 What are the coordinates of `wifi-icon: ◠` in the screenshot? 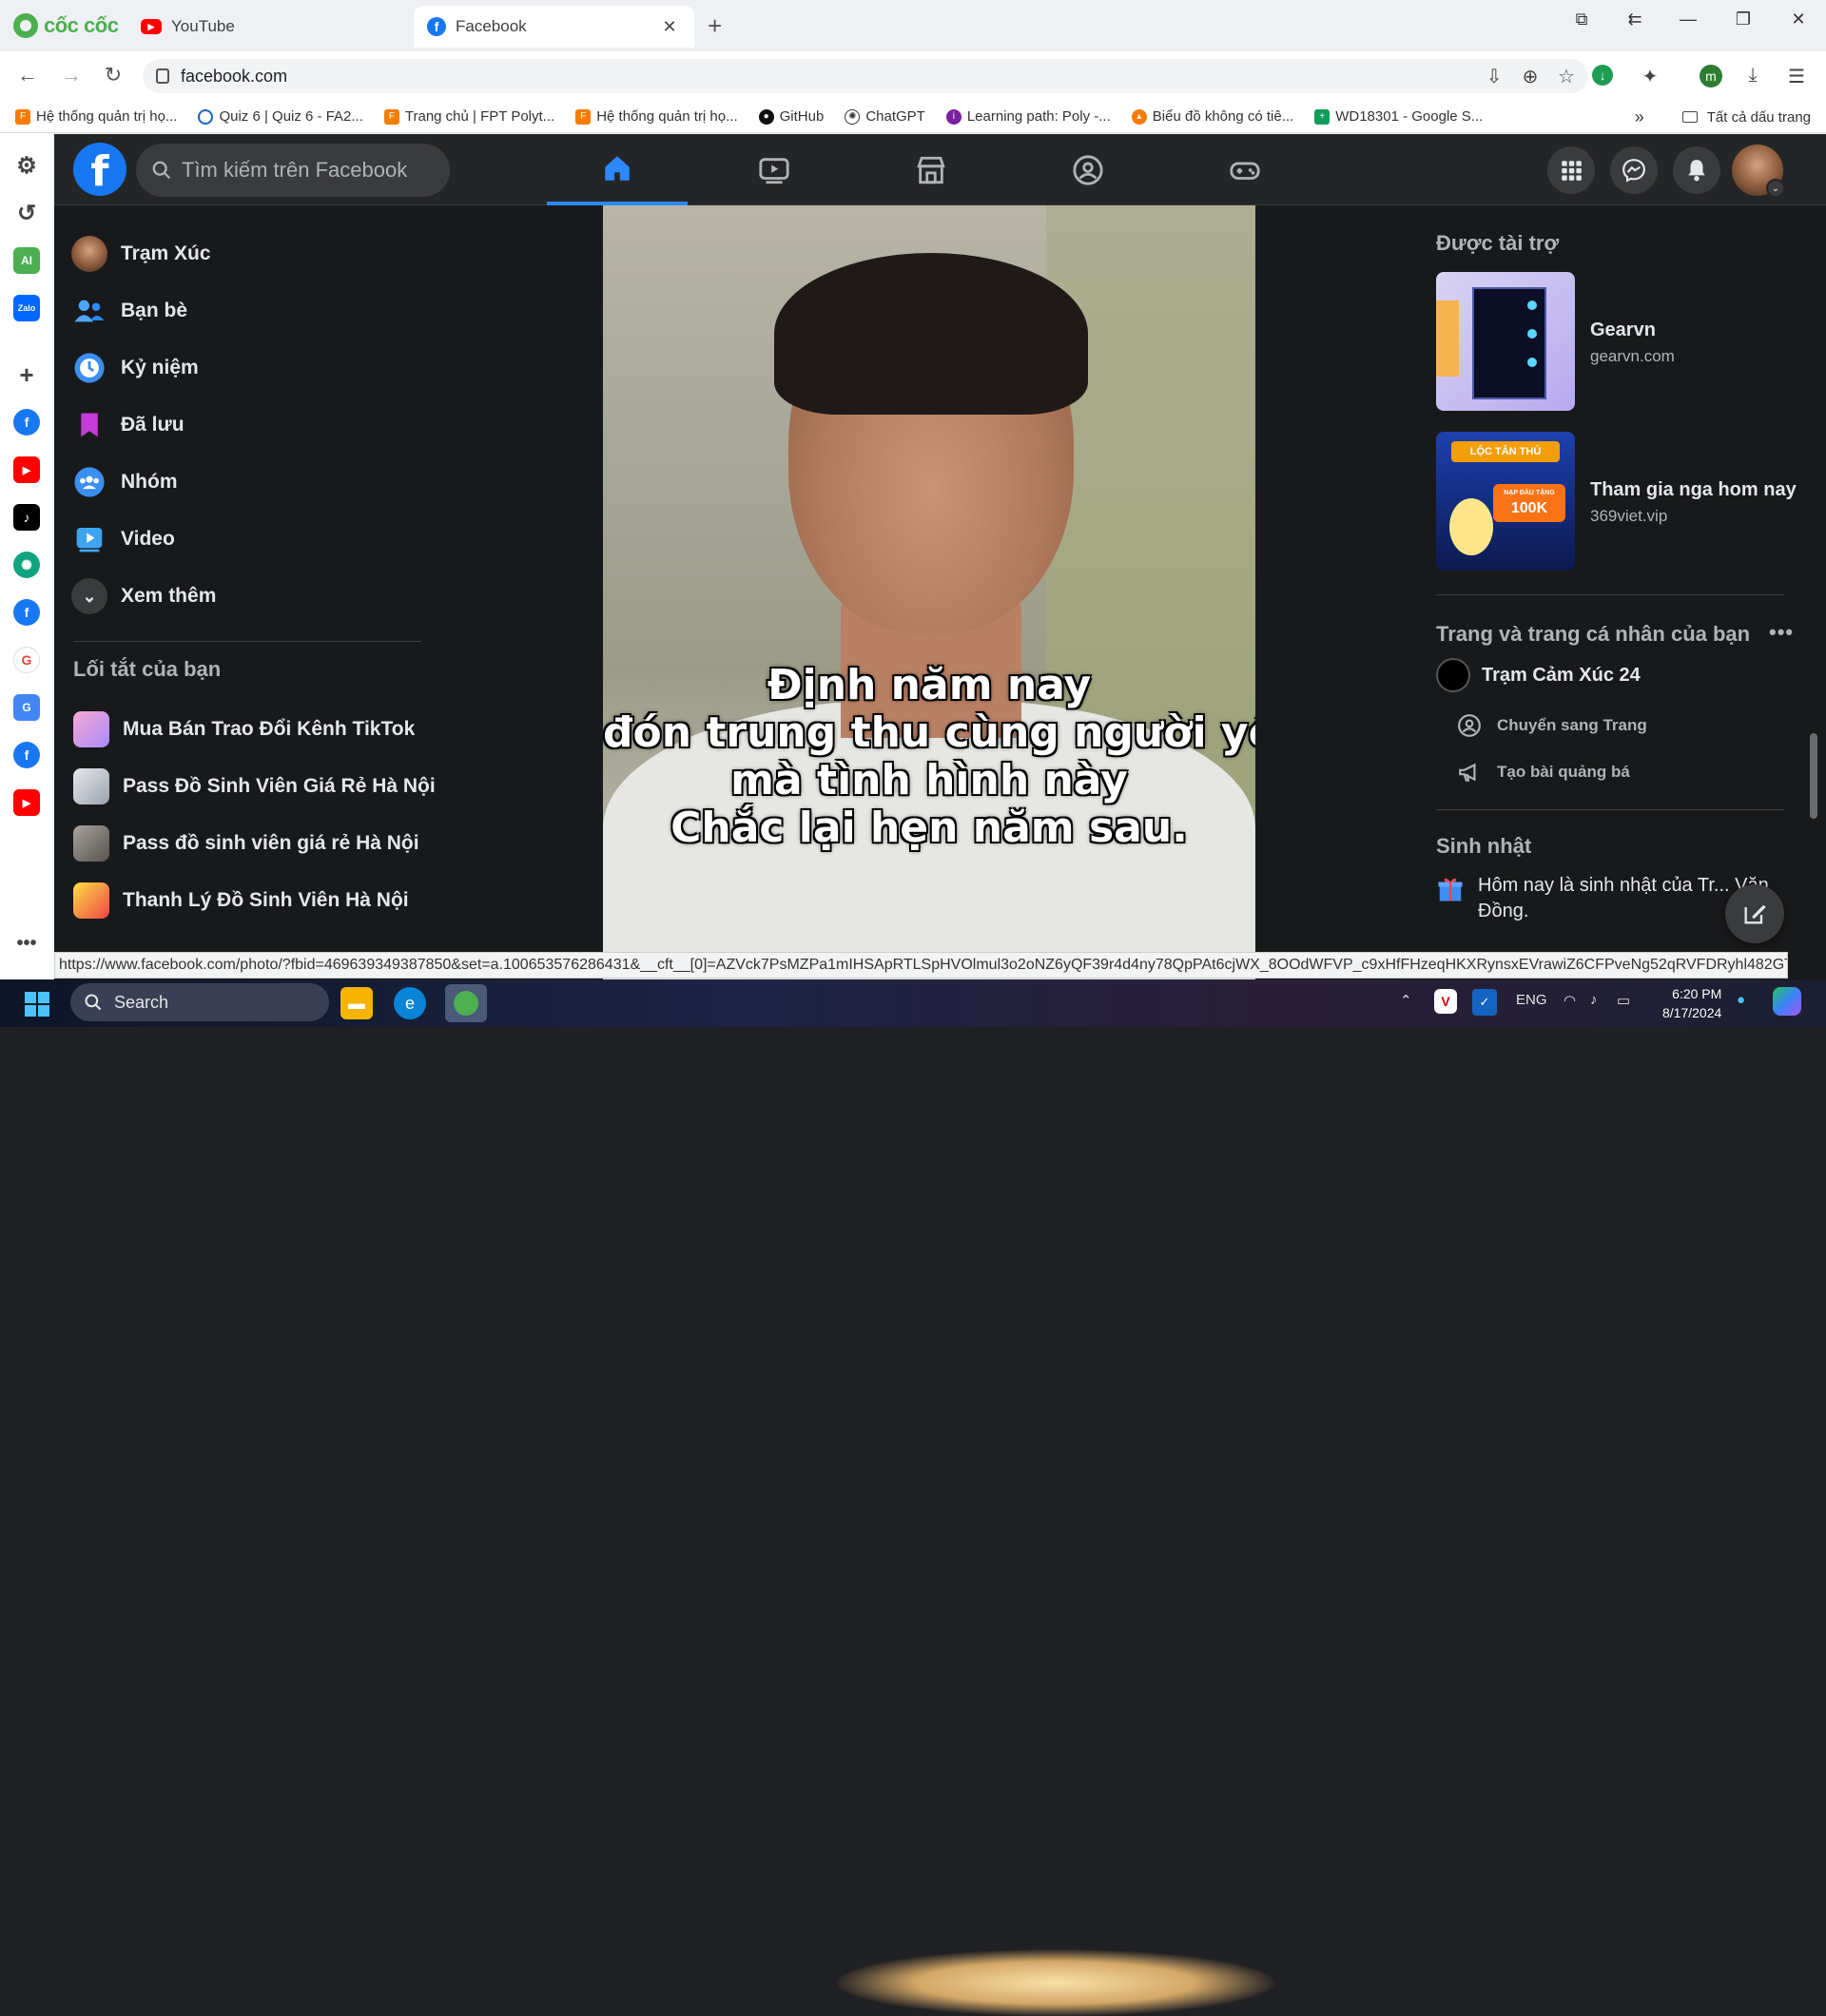 It's located at (1570, 1000).